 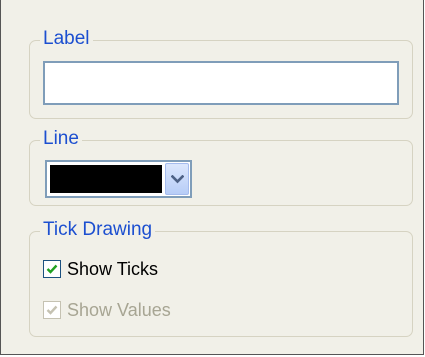 What do you see at coordinates (98, 230) in the screenshot?
I see `tick-drawing-group-title: Tick Drawing` at bounding box center [98, 230].